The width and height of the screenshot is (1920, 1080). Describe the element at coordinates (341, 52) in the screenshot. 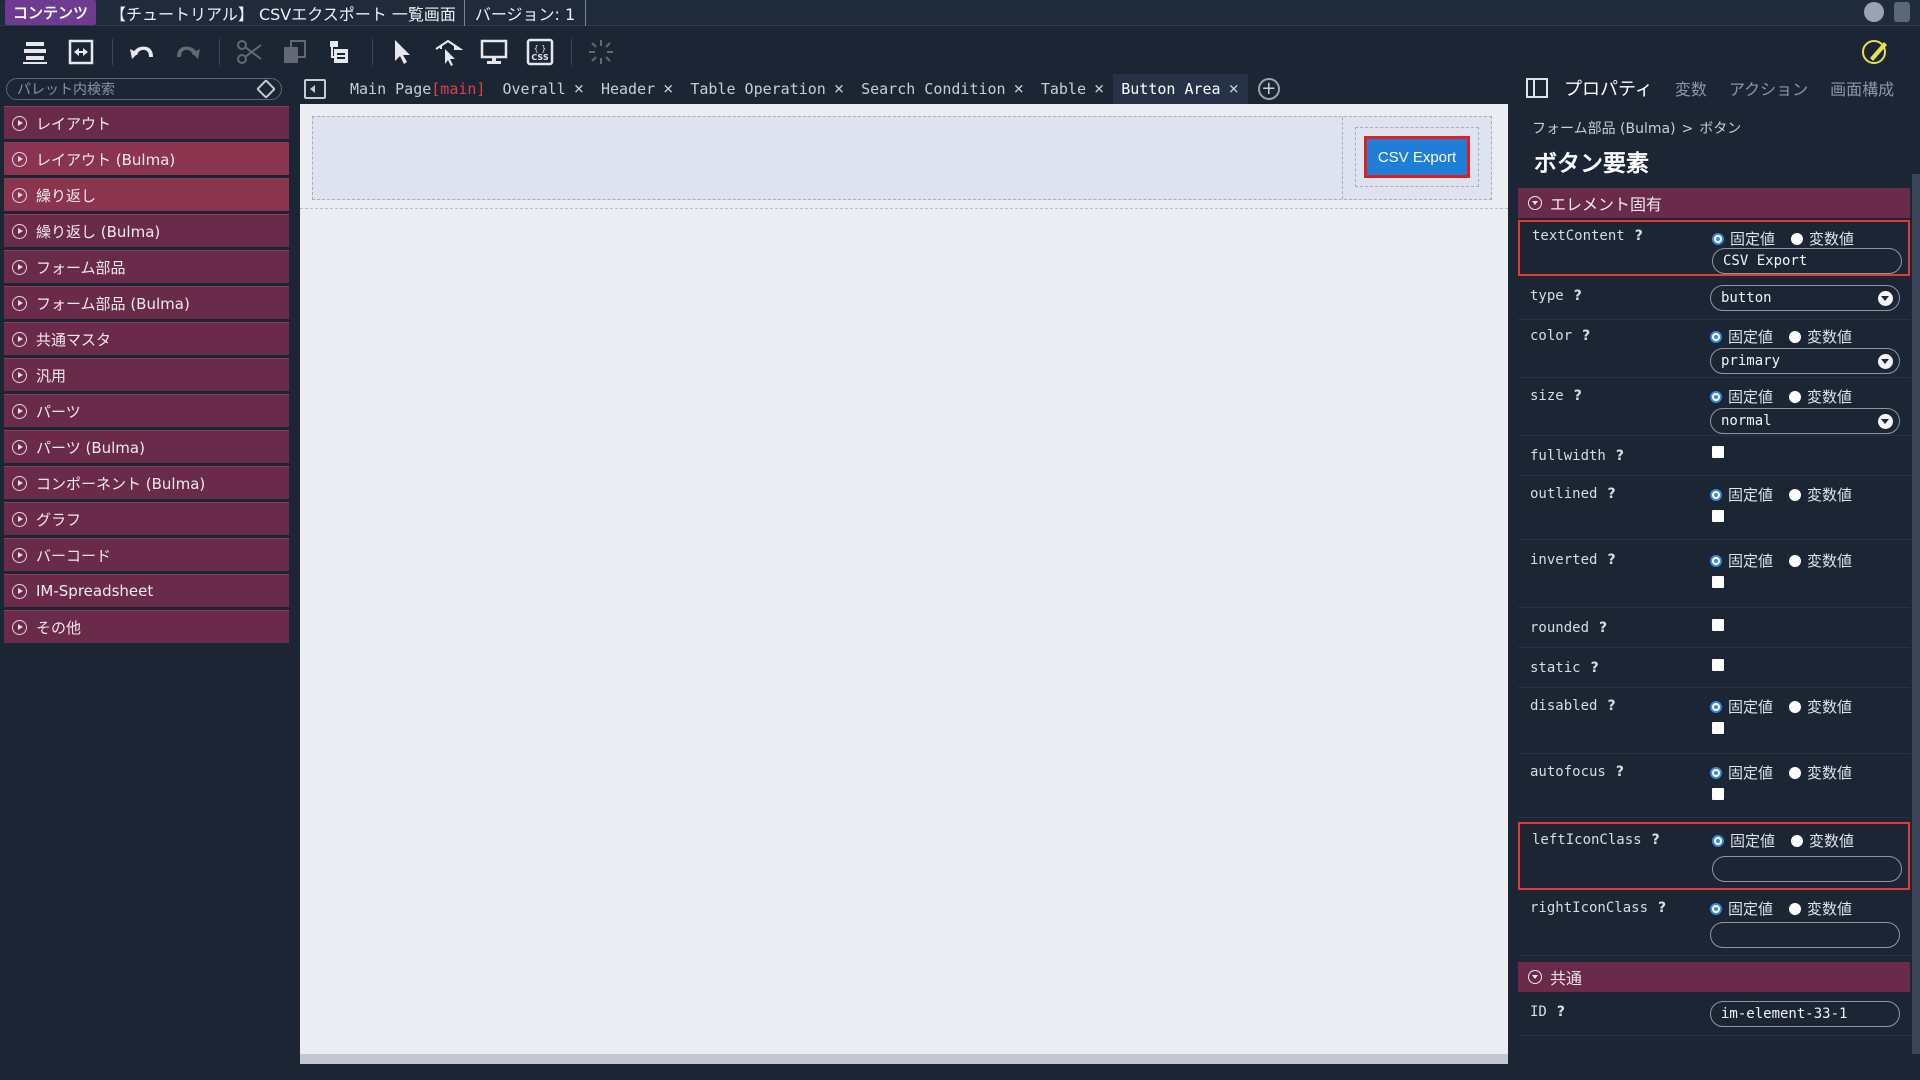

I see `paste-icon` at that location.